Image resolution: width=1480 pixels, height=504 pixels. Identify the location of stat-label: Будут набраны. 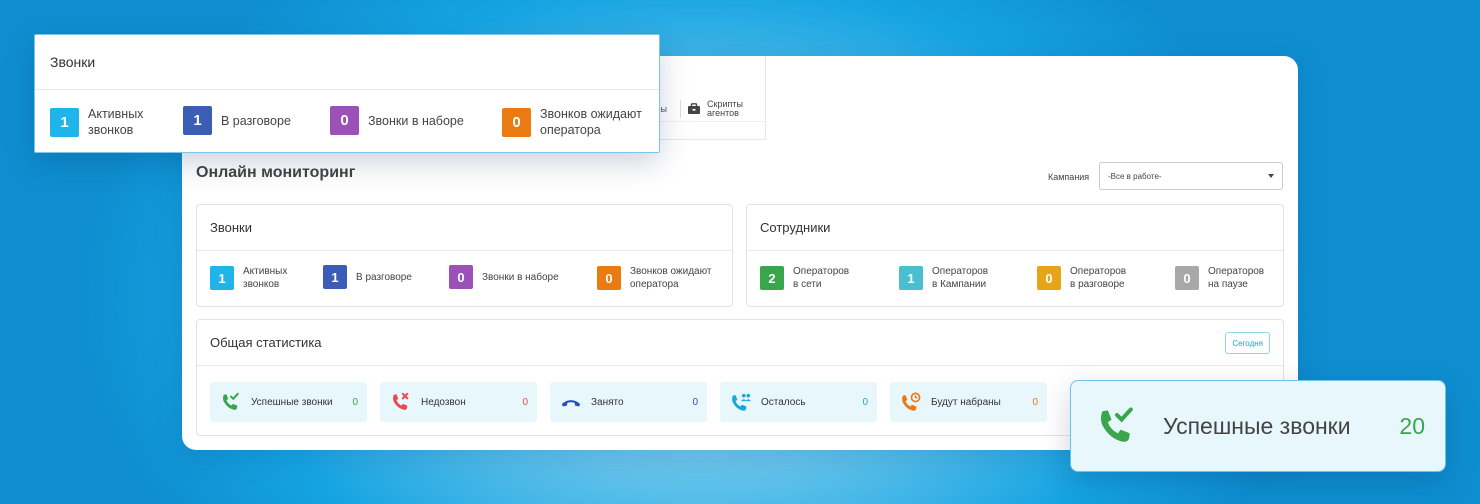
(966, 402).